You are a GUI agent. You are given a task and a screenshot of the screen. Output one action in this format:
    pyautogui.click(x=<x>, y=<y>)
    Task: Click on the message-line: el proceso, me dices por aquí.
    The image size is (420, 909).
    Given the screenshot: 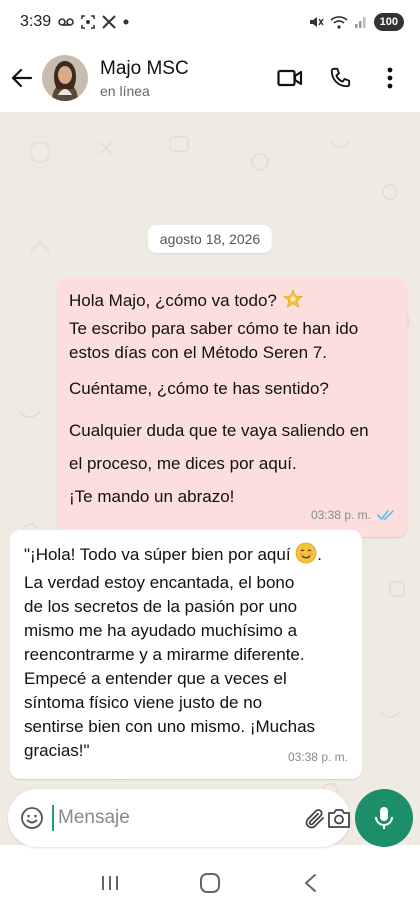 What is the action you would take?
    pyautogui.click(x=183, y=463)
    